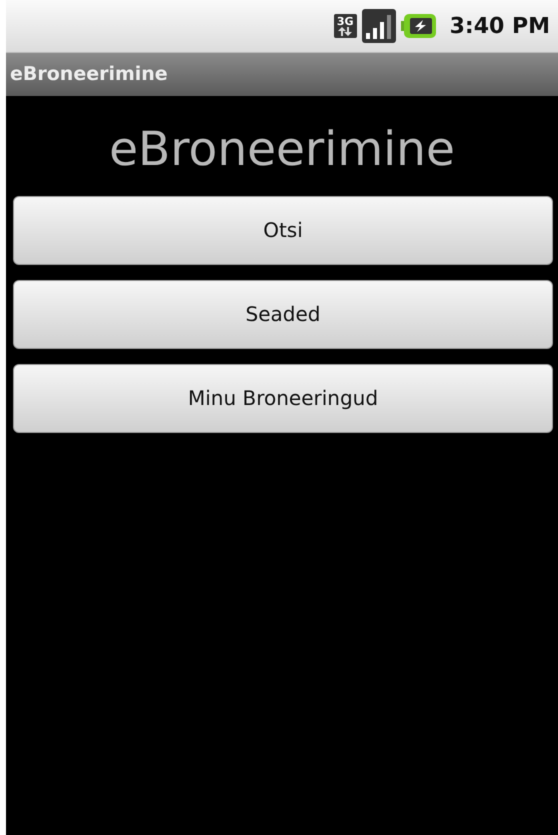 The width and height of the screenshot is (558, 835). Describe the element at coordinates (283, 230) in the screenshot. I see `menu-button: Otsi` at that location.